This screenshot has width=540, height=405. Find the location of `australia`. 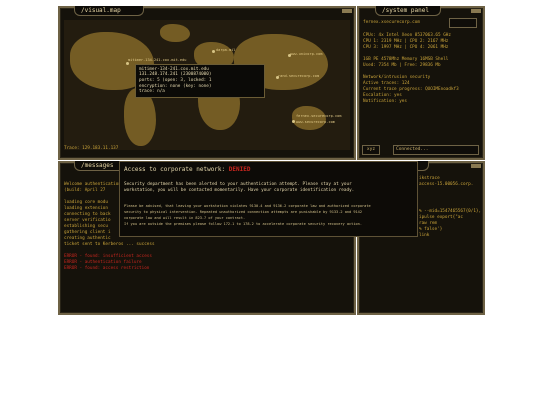

australia is located at coordinates (309, 118).